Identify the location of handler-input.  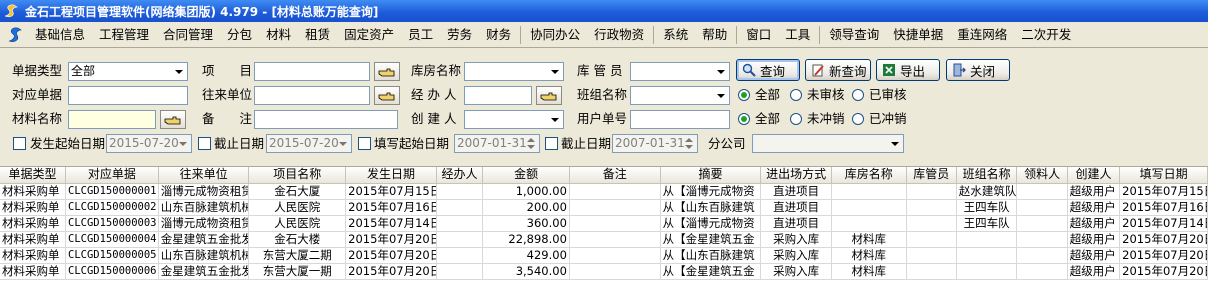
(498, 95).